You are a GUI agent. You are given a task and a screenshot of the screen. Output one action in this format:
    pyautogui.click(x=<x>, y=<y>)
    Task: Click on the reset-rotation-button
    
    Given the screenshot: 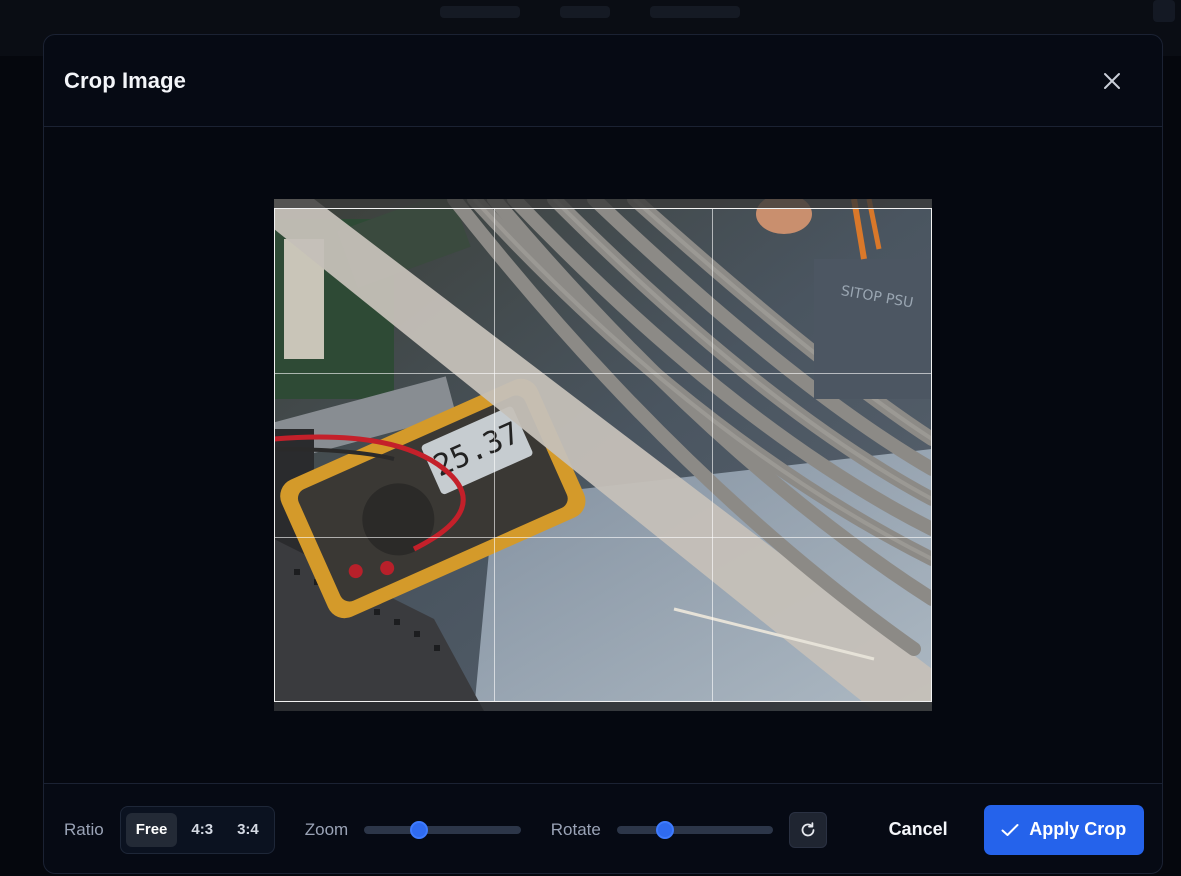 What is the action you would take?
    pyautogui.click(x=808, y=829)
    